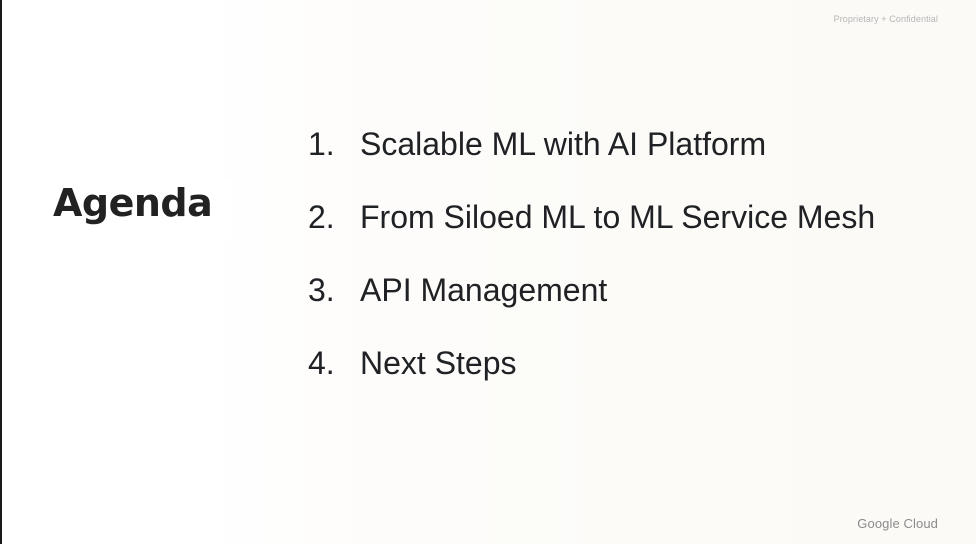 The width and height of the screenshot is (976, 544). What do you see at coordinates (133, 203) in the screenshot?
I see `slide-title: Agenda` at bounding box center [133, 203].